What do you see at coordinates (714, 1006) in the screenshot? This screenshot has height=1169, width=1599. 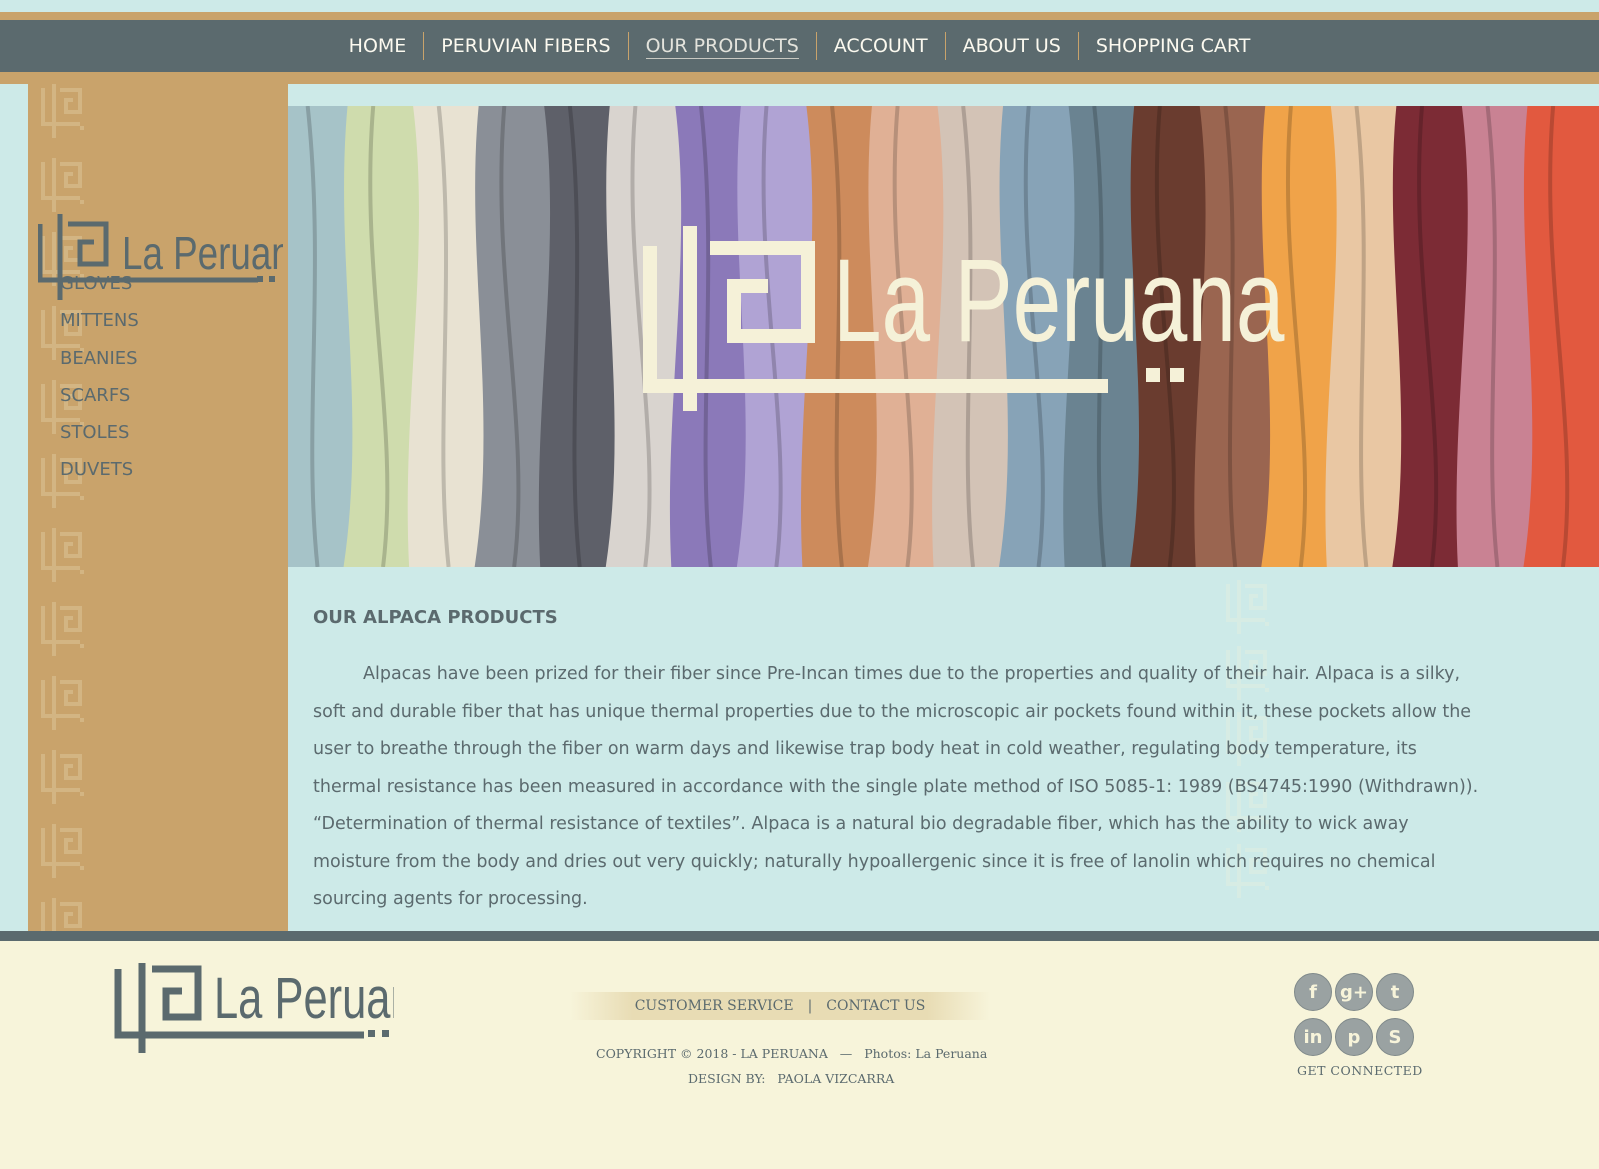 I see `customer-service-link: CUSTOMER SERVICE` at bounding box center [714, 1006].